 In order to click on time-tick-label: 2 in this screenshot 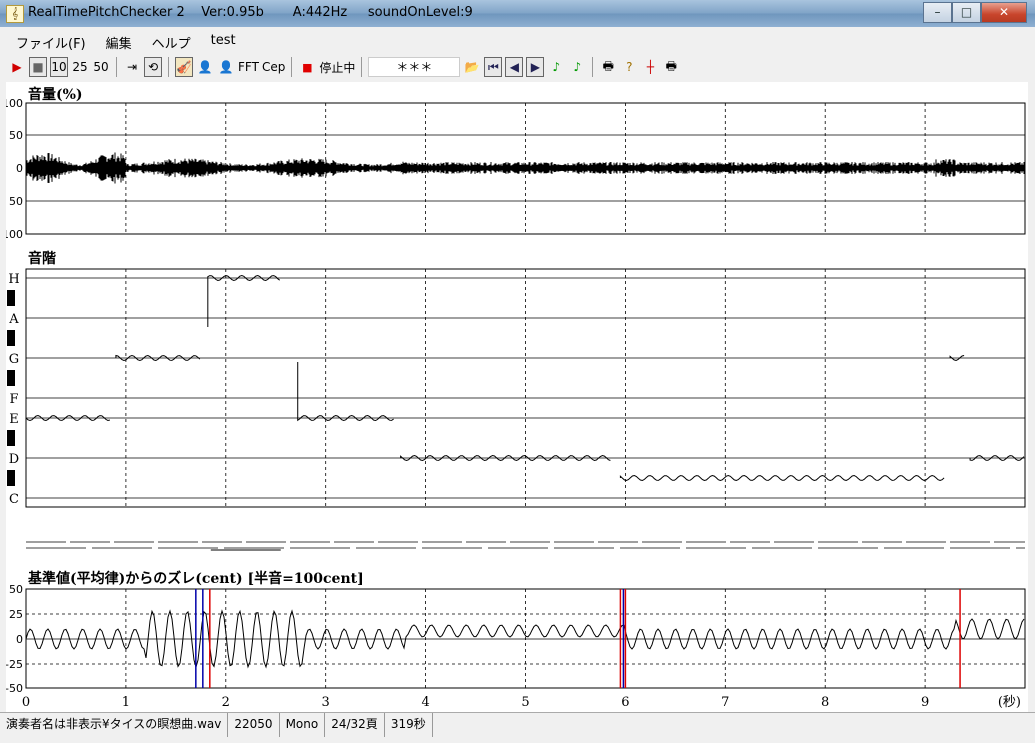, I will do `click(226, 702)`.